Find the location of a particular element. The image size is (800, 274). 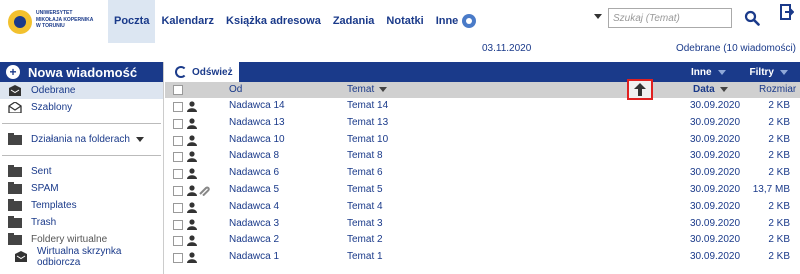

new-message-button: + Nowa wiadomość is located at coordinates (81, 72).